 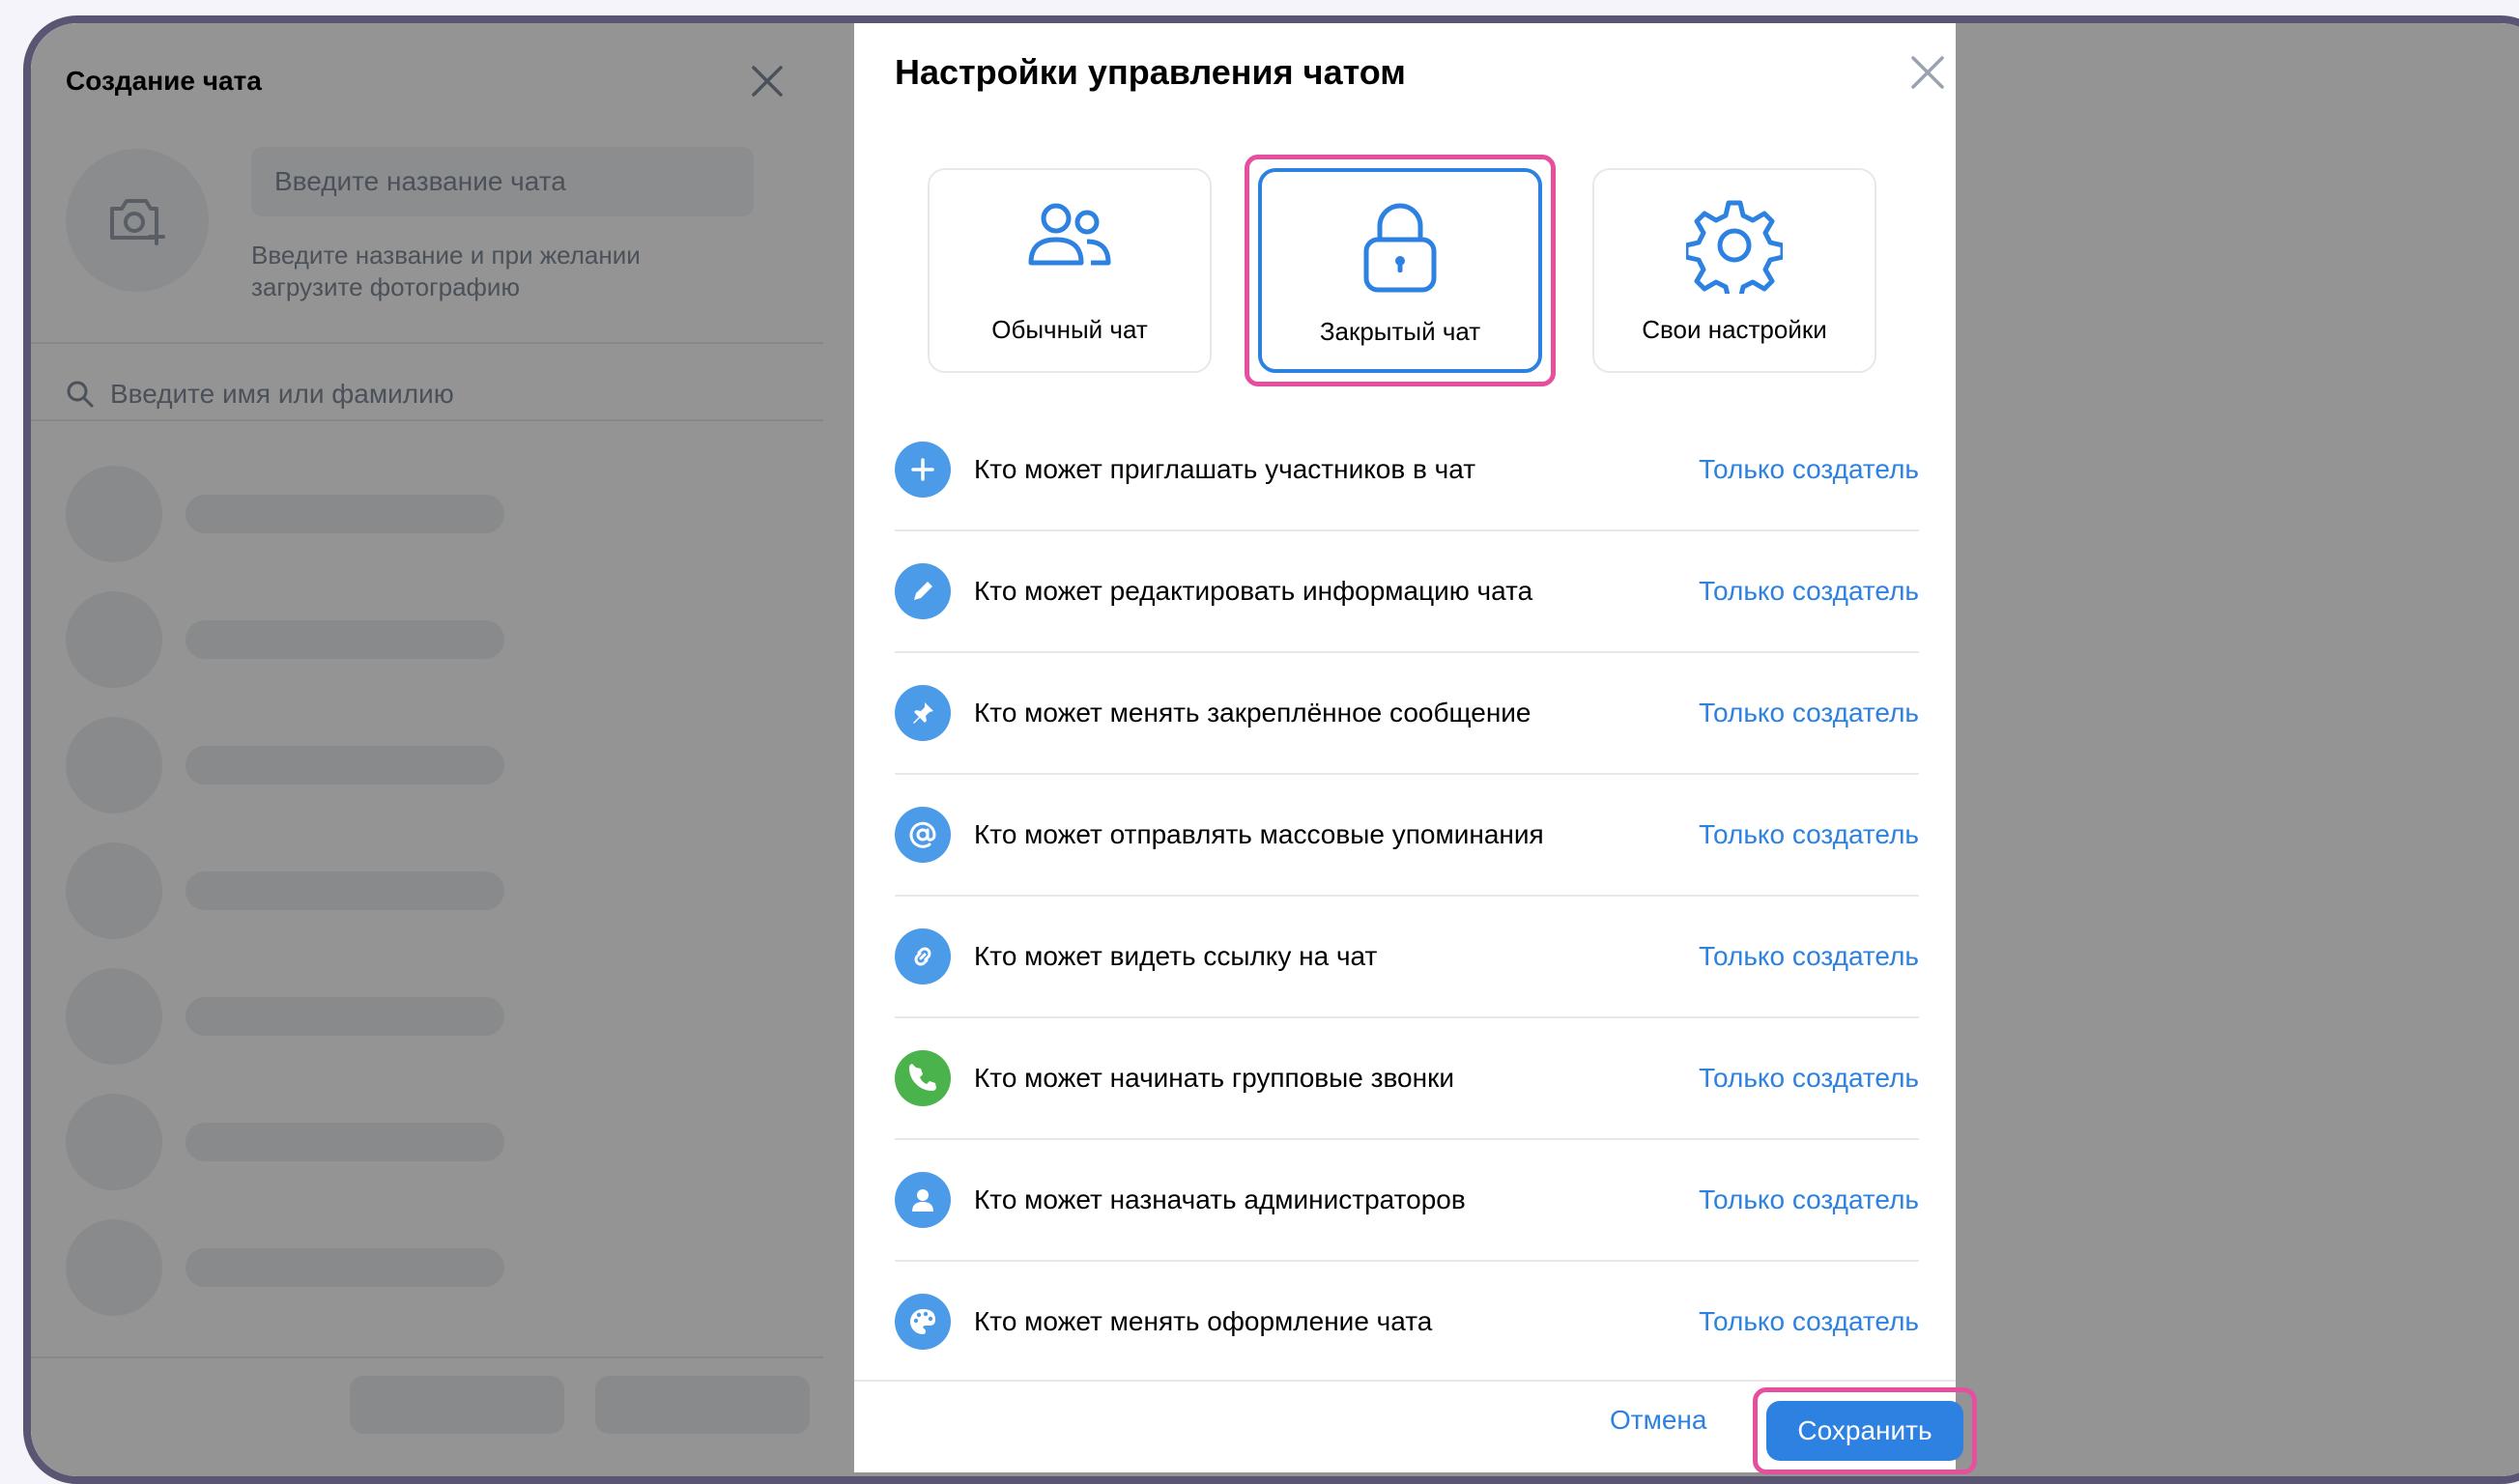 What do you see at coordinates (1253, 591) in the screenshot?
I see `permission-label: Кто может редактировать информацию чата` at bounding box center [1253, 591].